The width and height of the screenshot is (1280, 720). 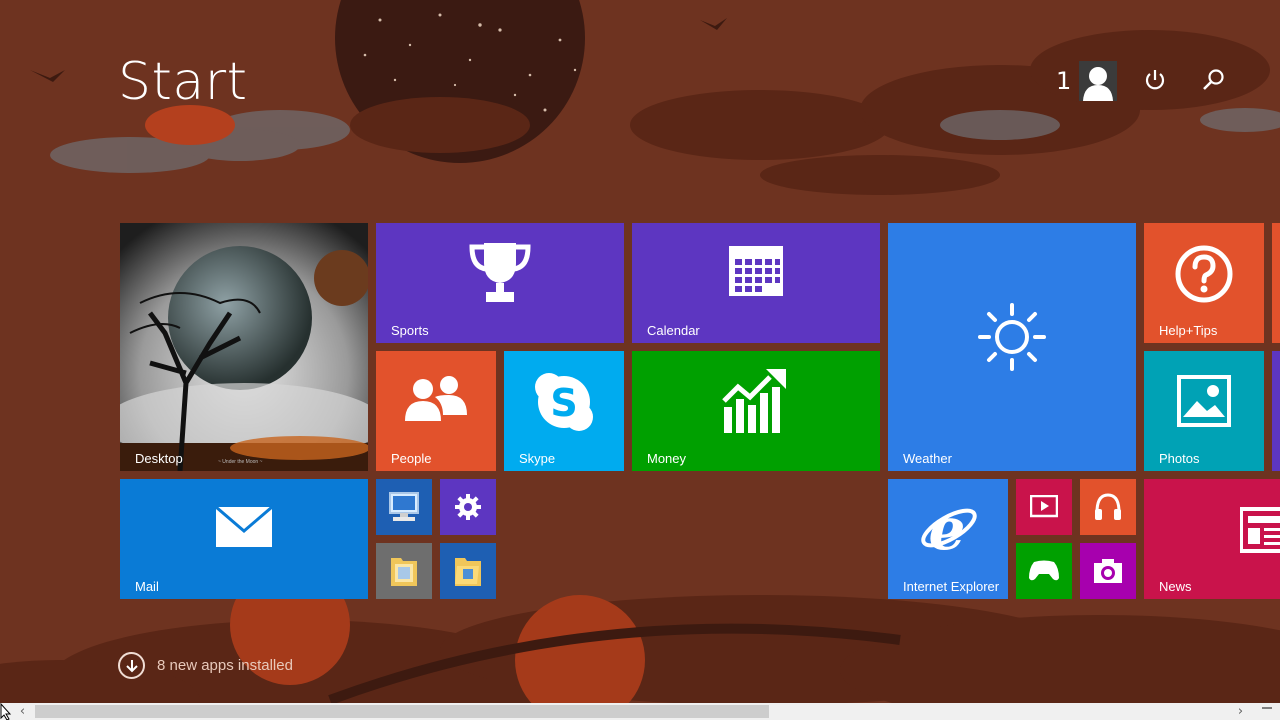 I want to click on tile-this-pc, so click(x=404, y=507).